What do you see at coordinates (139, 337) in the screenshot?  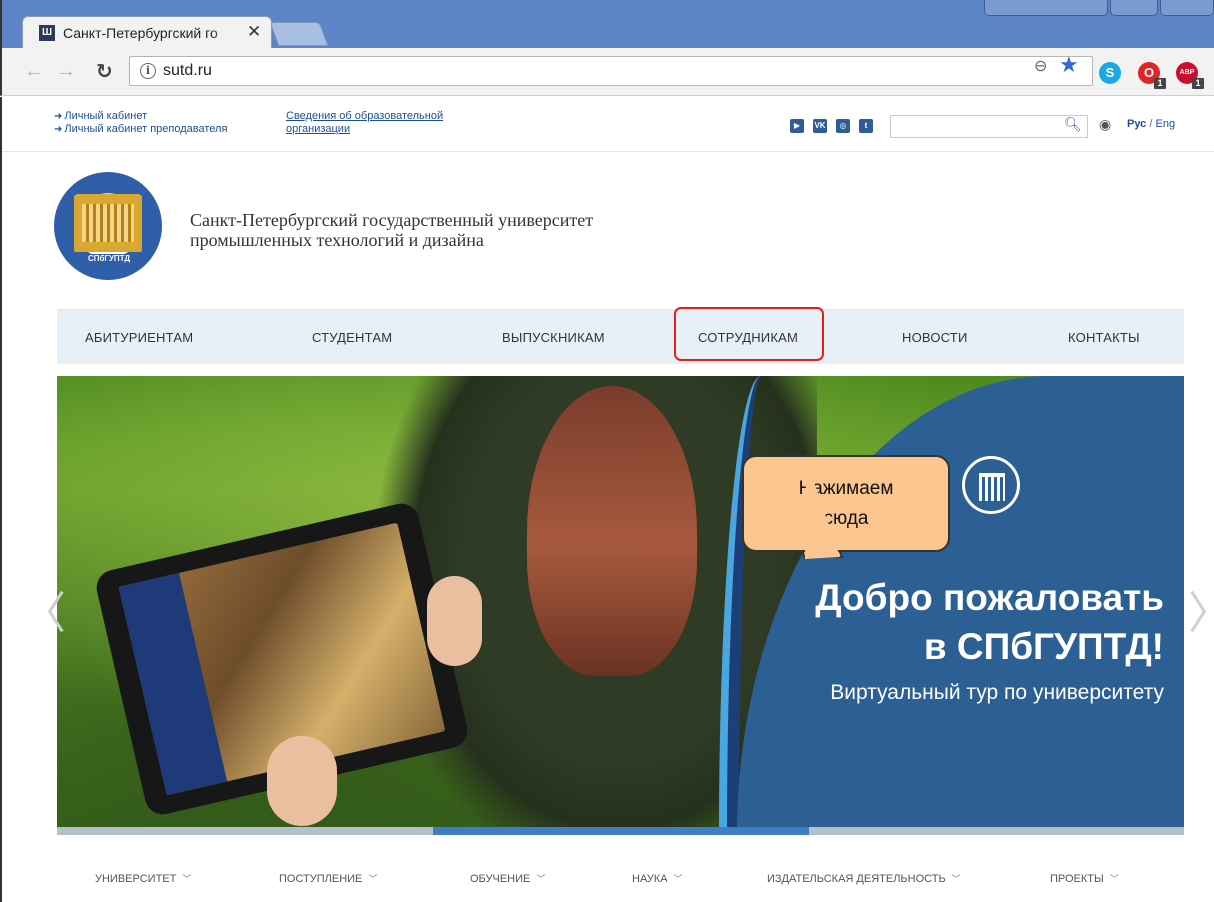 I see `nav-applicants: АБИТУРИЕНТАМ` at bounding box center [139, 337].